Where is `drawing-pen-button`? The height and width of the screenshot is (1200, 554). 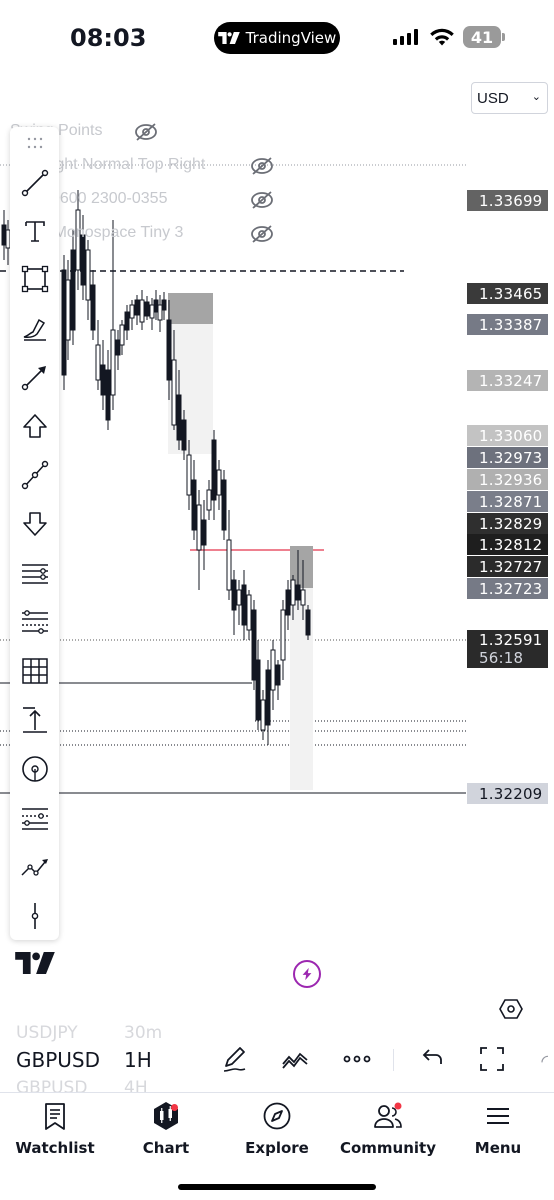 drawing-pen-button is located at coordinates (235, 1059).